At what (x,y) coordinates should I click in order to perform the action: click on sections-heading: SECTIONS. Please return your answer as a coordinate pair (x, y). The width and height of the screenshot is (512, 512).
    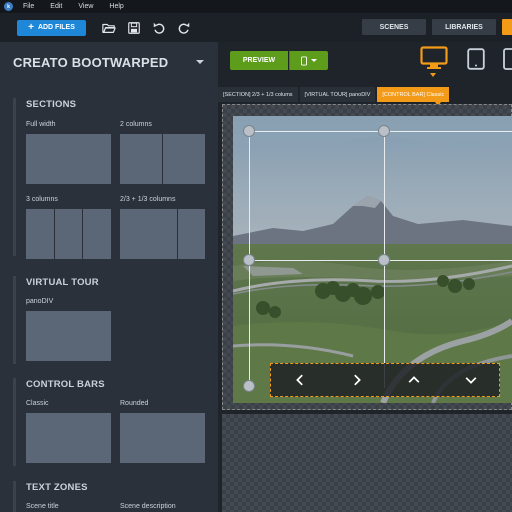
    Looking at the image, I should click on (51, 104).